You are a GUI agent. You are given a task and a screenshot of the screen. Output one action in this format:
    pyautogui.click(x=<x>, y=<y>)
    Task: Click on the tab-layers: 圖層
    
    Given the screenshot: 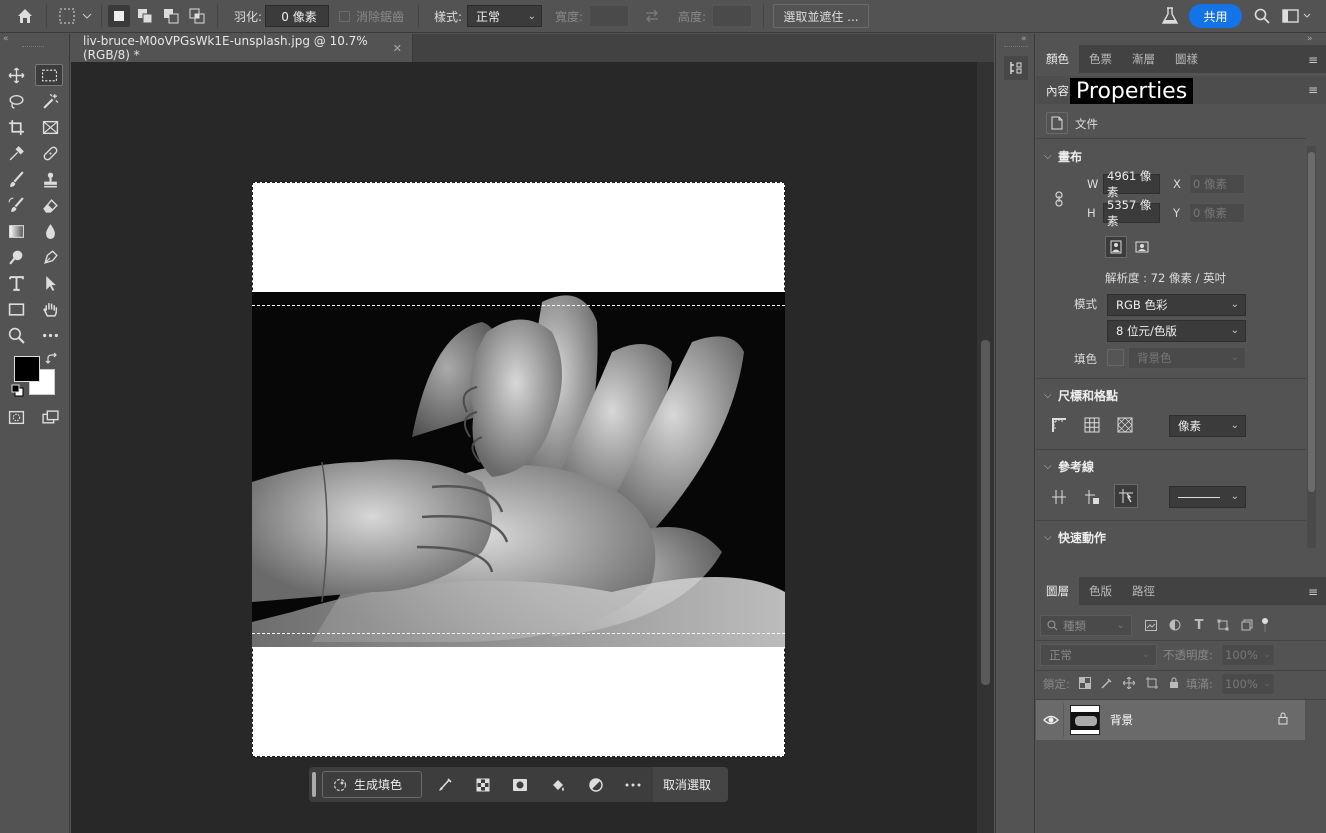 What is the action you would take?
    pyautogui.click(x=1057, y=591)
    